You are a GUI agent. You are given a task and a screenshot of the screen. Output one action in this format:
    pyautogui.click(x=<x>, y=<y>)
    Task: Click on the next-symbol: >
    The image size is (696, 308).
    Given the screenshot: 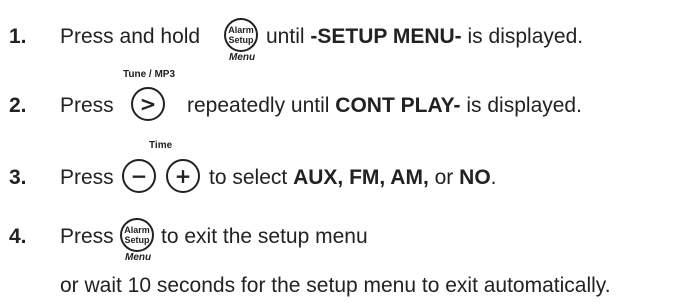 What is the action you would take?
    pyautogui.click(x=148, y=104)
    